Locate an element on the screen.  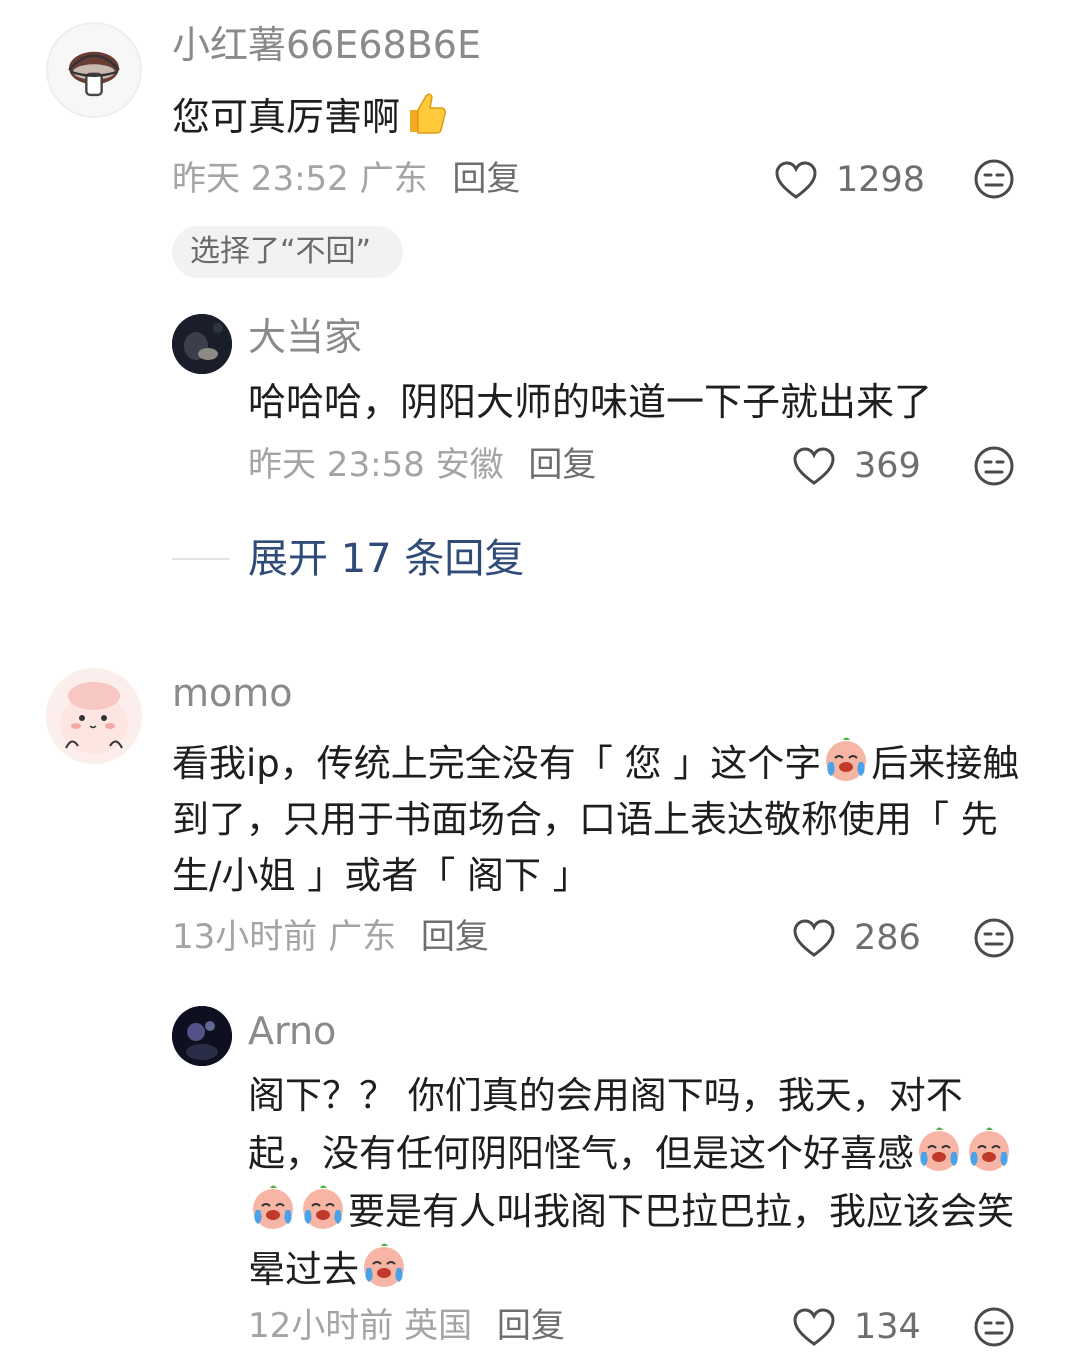
cartoon-avatar-icon is located at coordinates (94, 716).